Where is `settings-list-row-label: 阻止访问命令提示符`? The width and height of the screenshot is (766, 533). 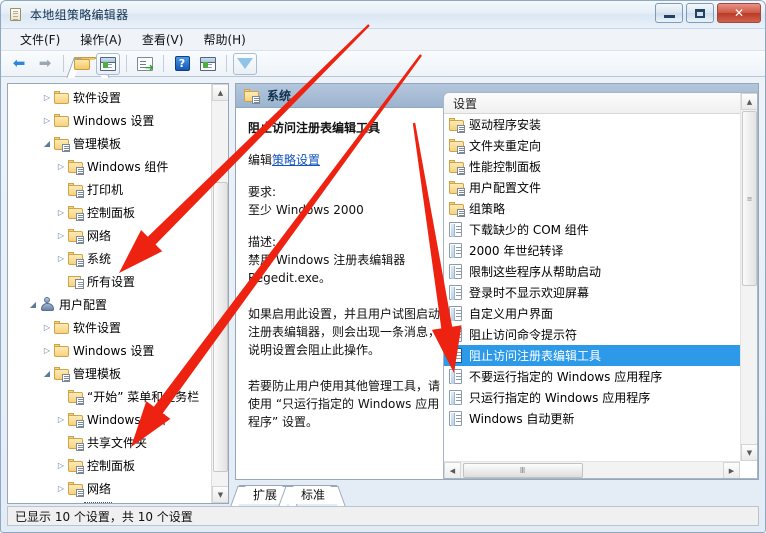
settings-list-row-label: 阻止访问命令提示符 is located at coordinates (523, 335).